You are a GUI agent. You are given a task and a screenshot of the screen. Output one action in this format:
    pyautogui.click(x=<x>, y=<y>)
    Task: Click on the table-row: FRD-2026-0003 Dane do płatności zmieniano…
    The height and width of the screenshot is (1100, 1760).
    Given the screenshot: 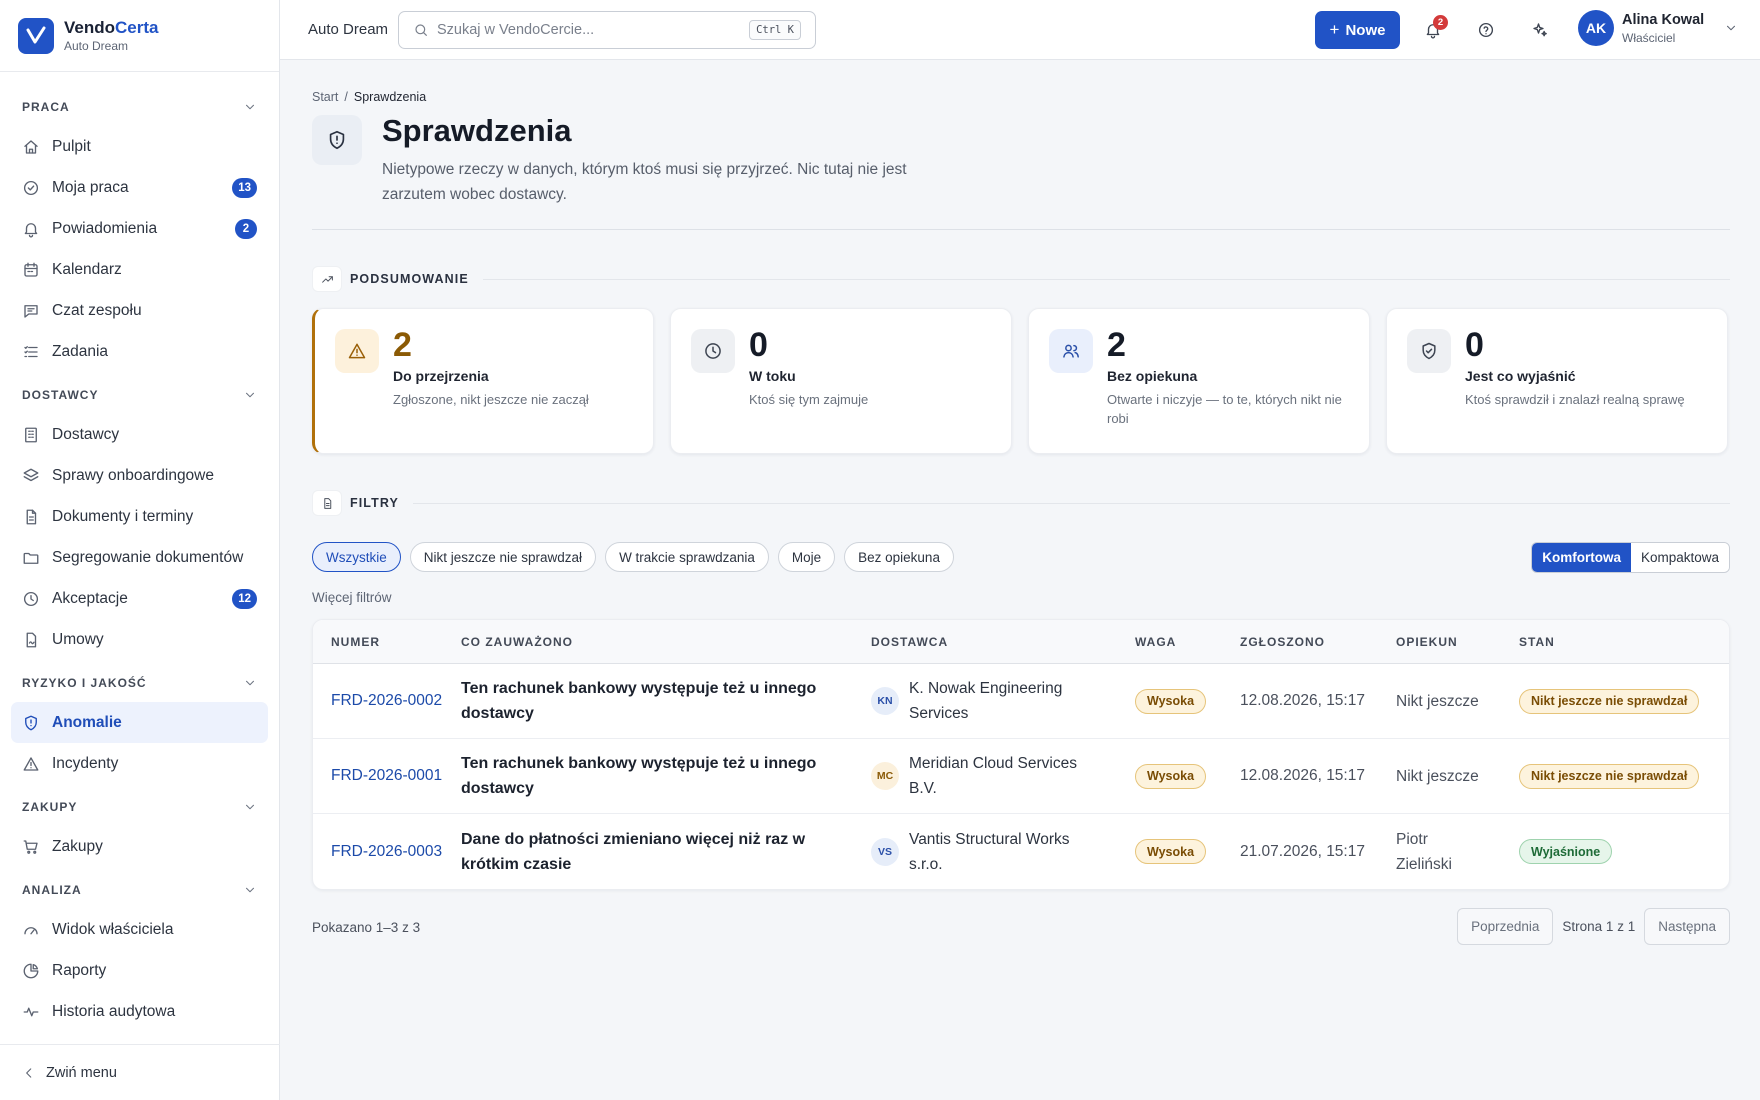 What is the action you would take?
    pyautogui.click(x=1021, y=851)
    